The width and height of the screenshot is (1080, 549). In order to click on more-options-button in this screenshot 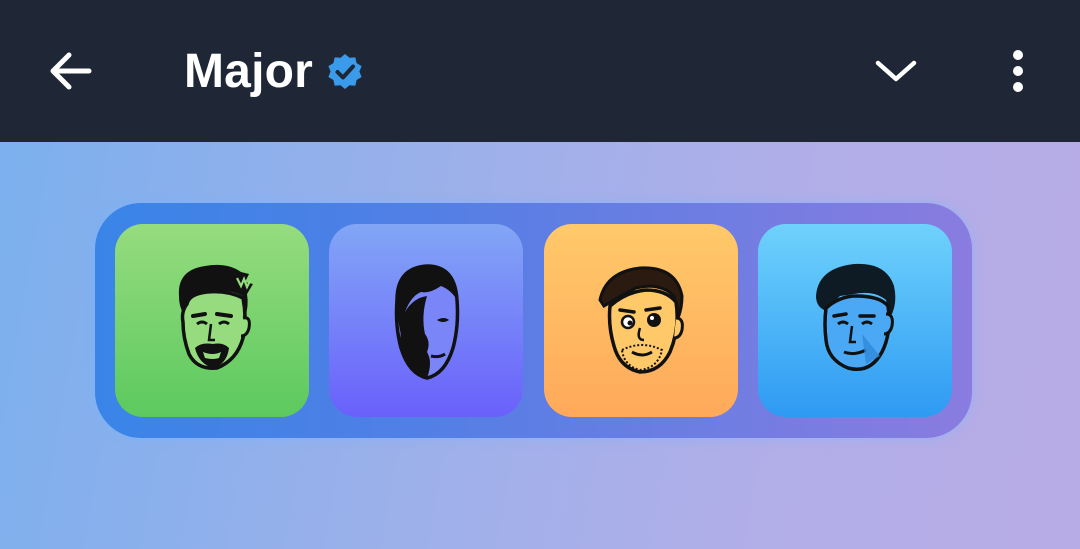, I will do `click(1018, 71)`.